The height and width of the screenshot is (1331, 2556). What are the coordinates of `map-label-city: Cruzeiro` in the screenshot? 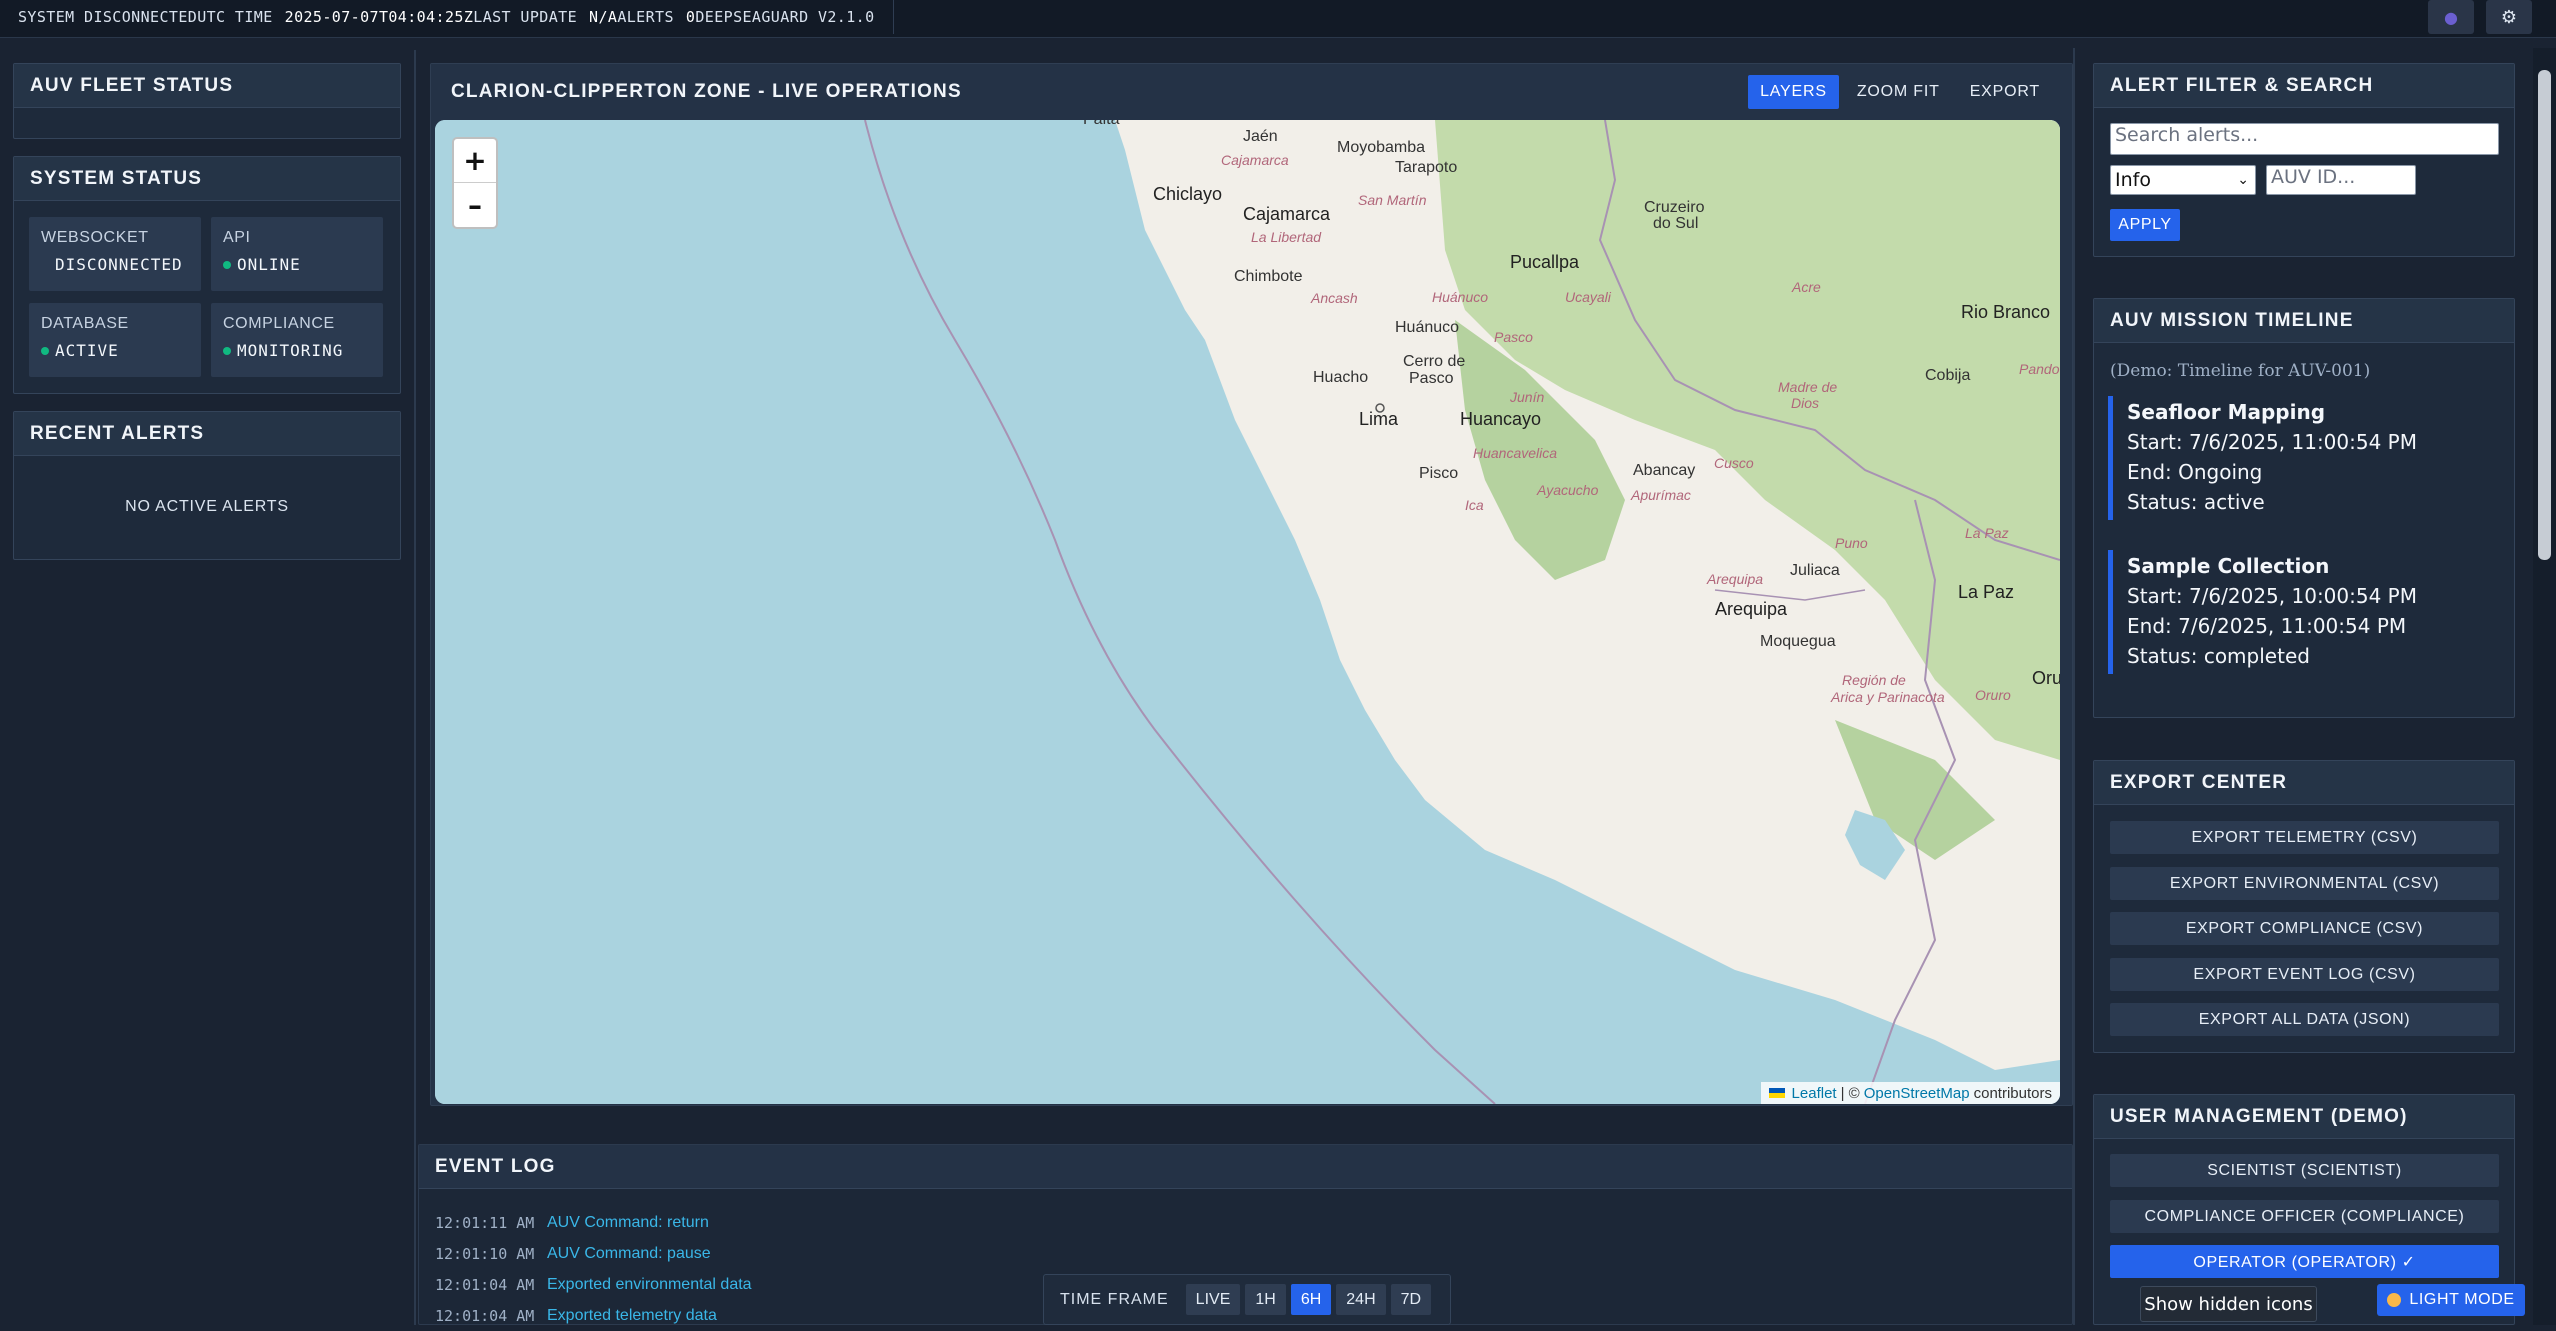 It's located at (1674, 207).